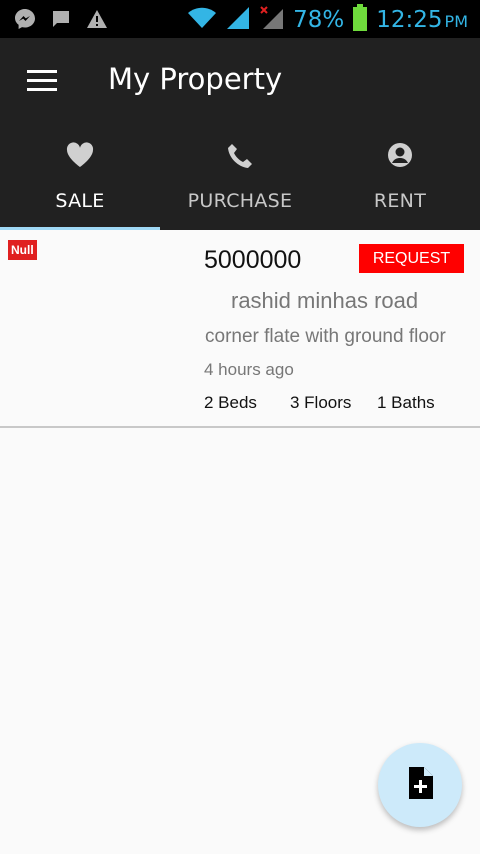 Image resolution: width=480 pixels, height=854 pixels. What do you see at coordinates (25, 19) in the screenshot?
I see `messenger-icon` at bounding box center [25, 19].